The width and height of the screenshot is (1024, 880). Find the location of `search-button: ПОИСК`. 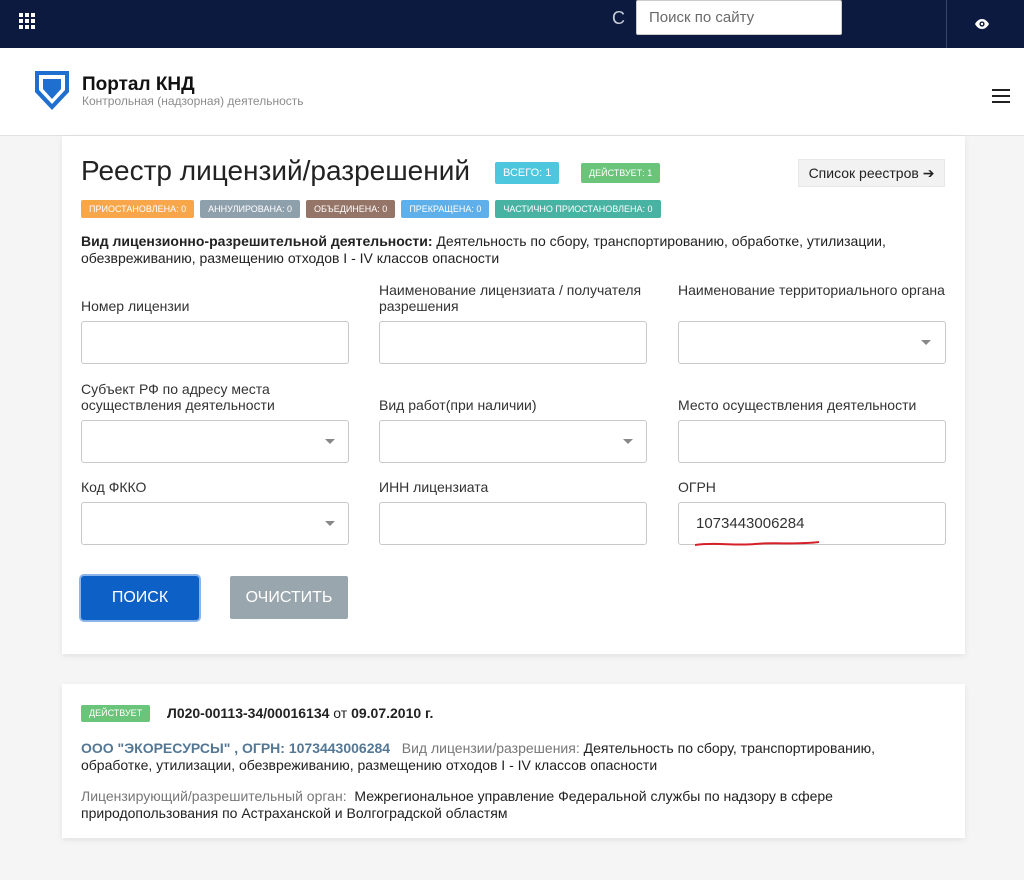

search-button: ПОИСК is located at coordinates (140, 598).